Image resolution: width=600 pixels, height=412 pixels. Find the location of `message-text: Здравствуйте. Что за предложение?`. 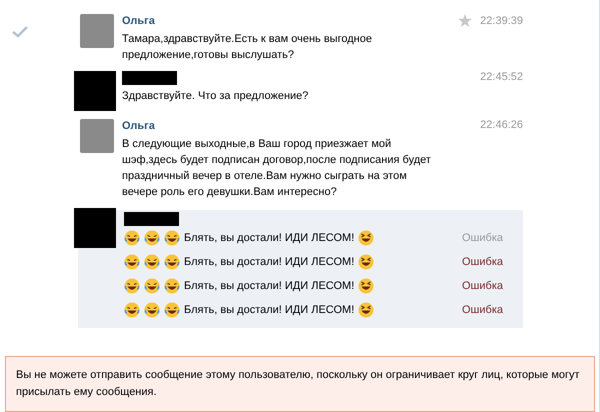

message-text: Здравствуйте. Что за предложение? is located at coordinates (216, 96).